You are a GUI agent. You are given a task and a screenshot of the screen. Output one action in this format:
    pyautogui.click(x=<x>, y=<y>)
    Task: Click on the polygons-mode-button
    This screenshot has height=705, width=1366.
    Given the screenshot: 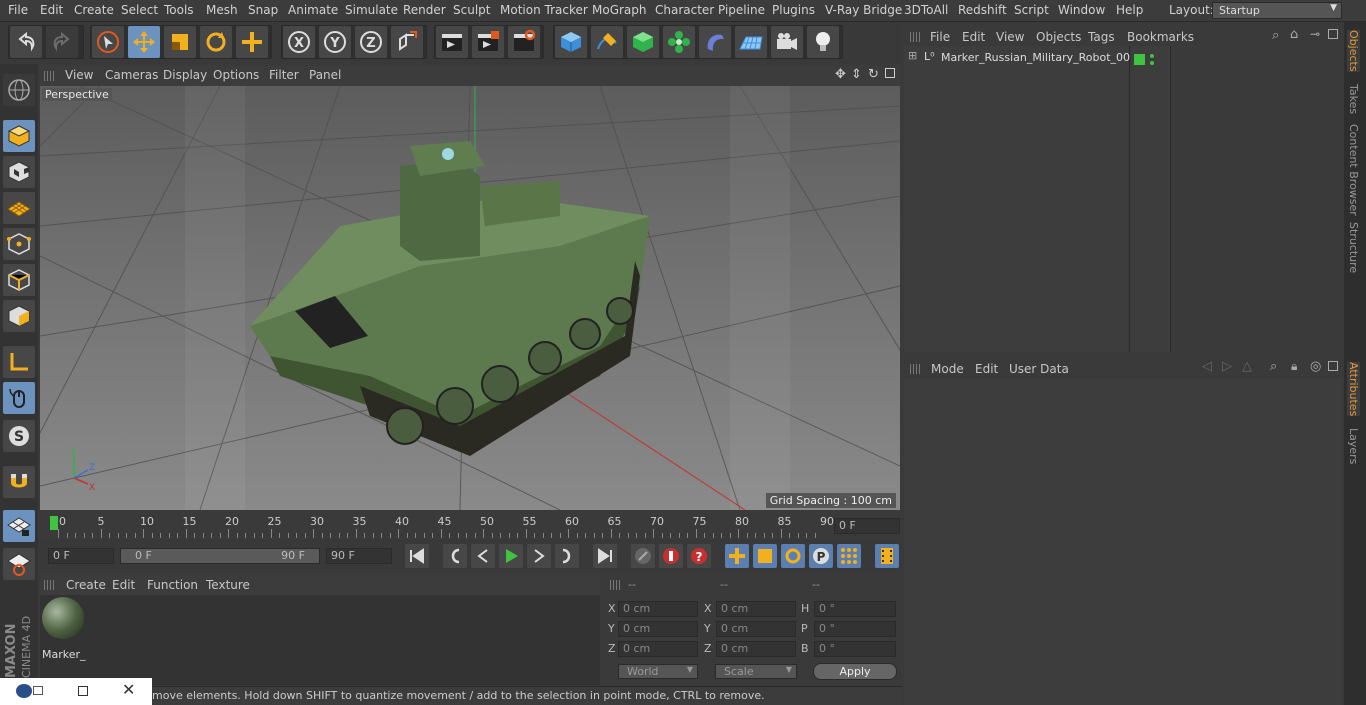 What is the action you would take?
    pyautogui.click(x=19, y=316)
    